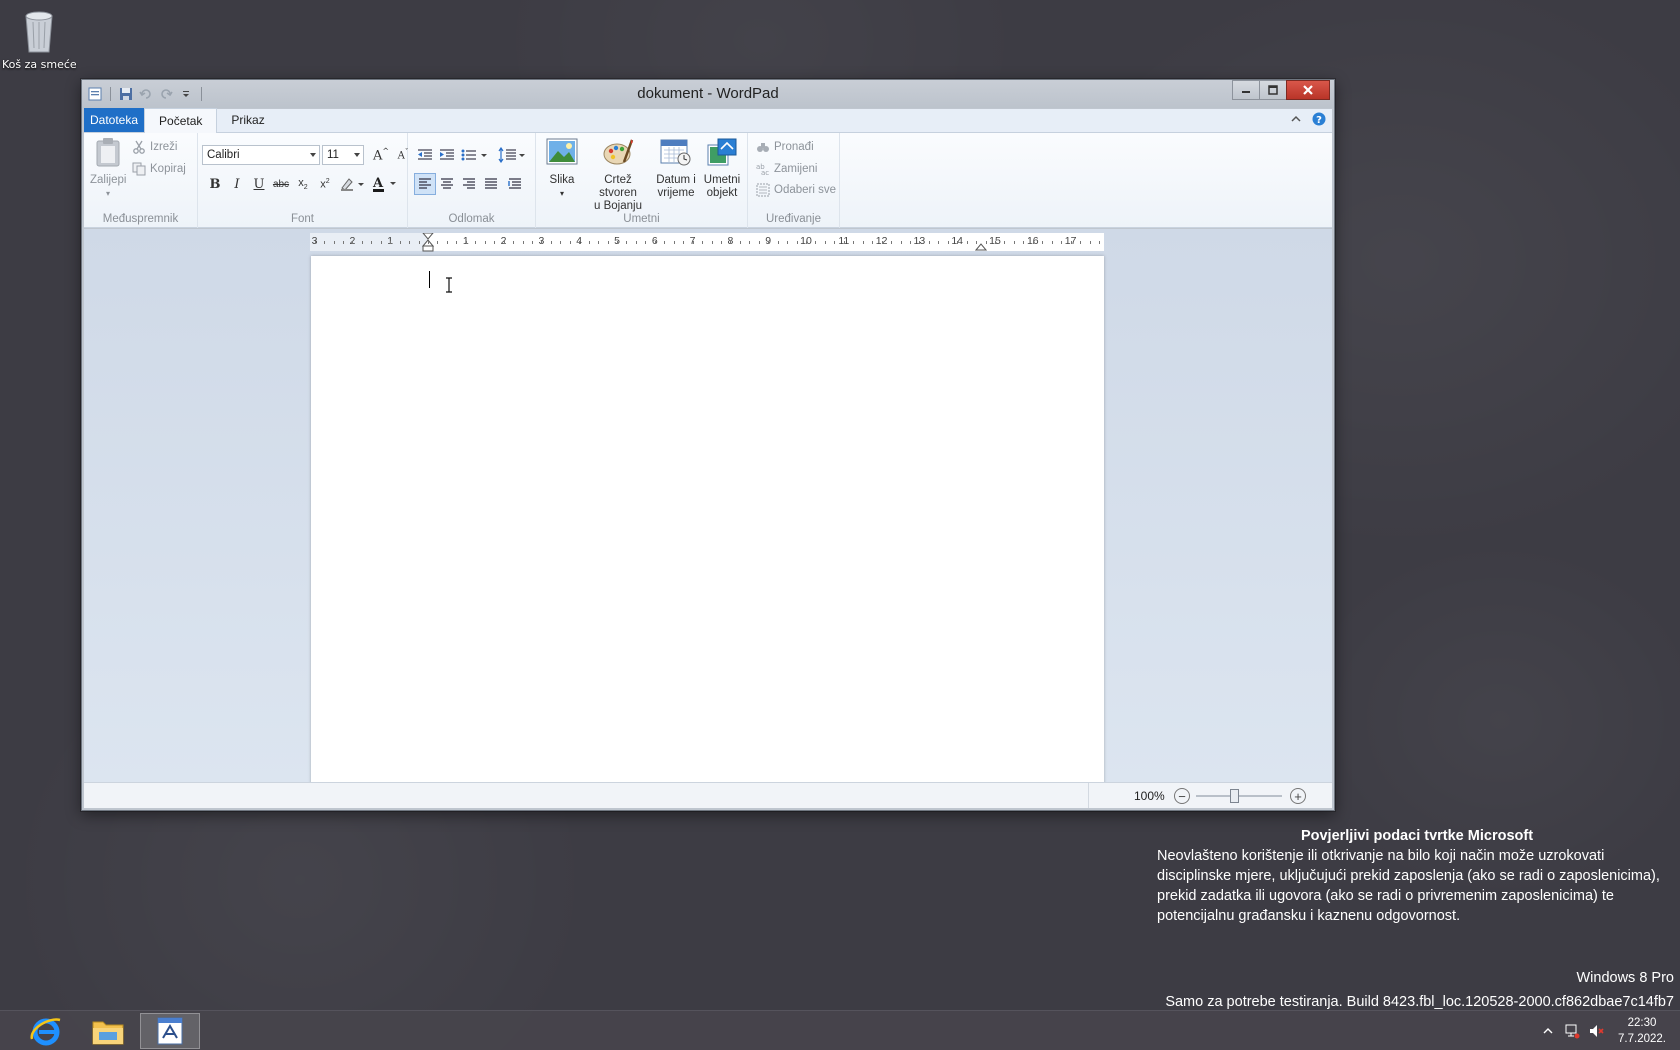  I want to click on close-button, so click(1308, 90).